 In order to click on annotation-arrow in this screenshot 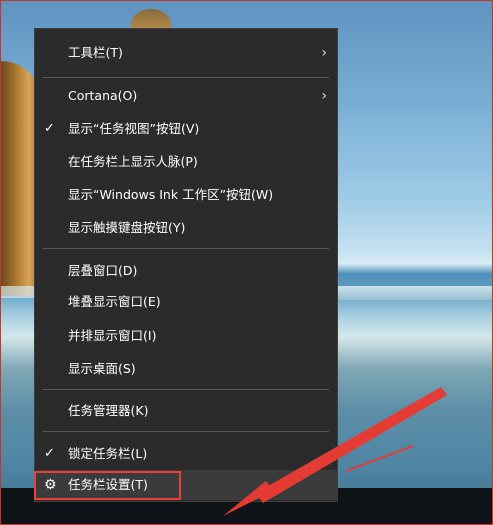, I will do `click(335, 451)`.